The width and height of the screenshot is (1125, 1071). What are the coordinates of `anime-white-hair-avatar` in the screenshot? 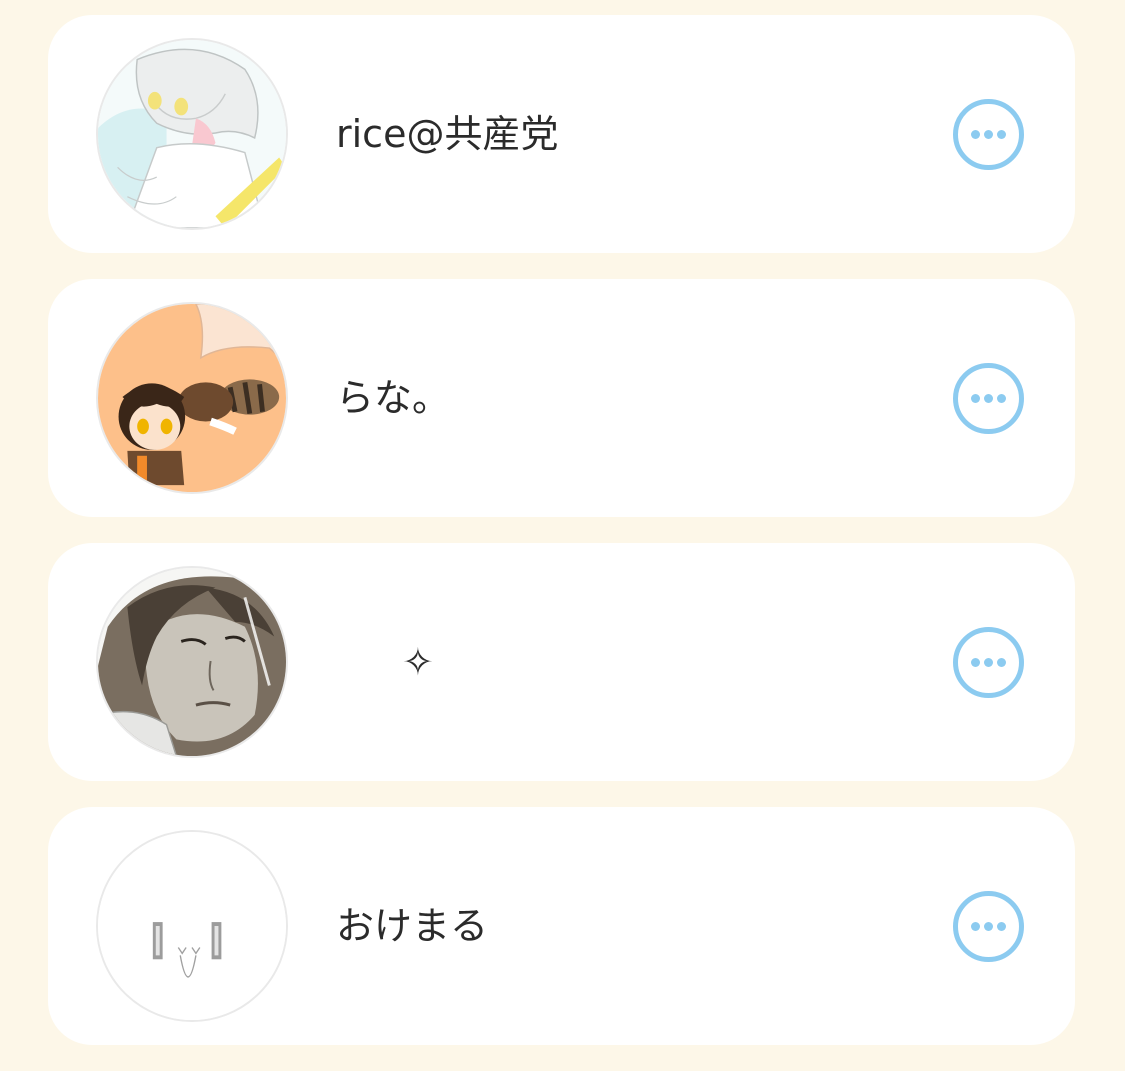 It's located at (192, 134).